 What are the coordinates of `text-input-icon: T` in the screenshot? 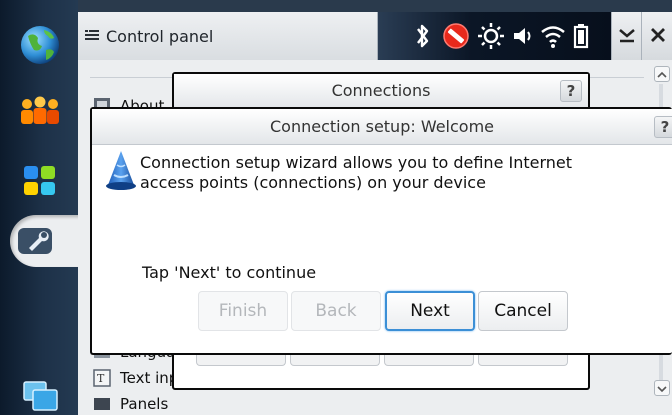 It's located at (102, 378).